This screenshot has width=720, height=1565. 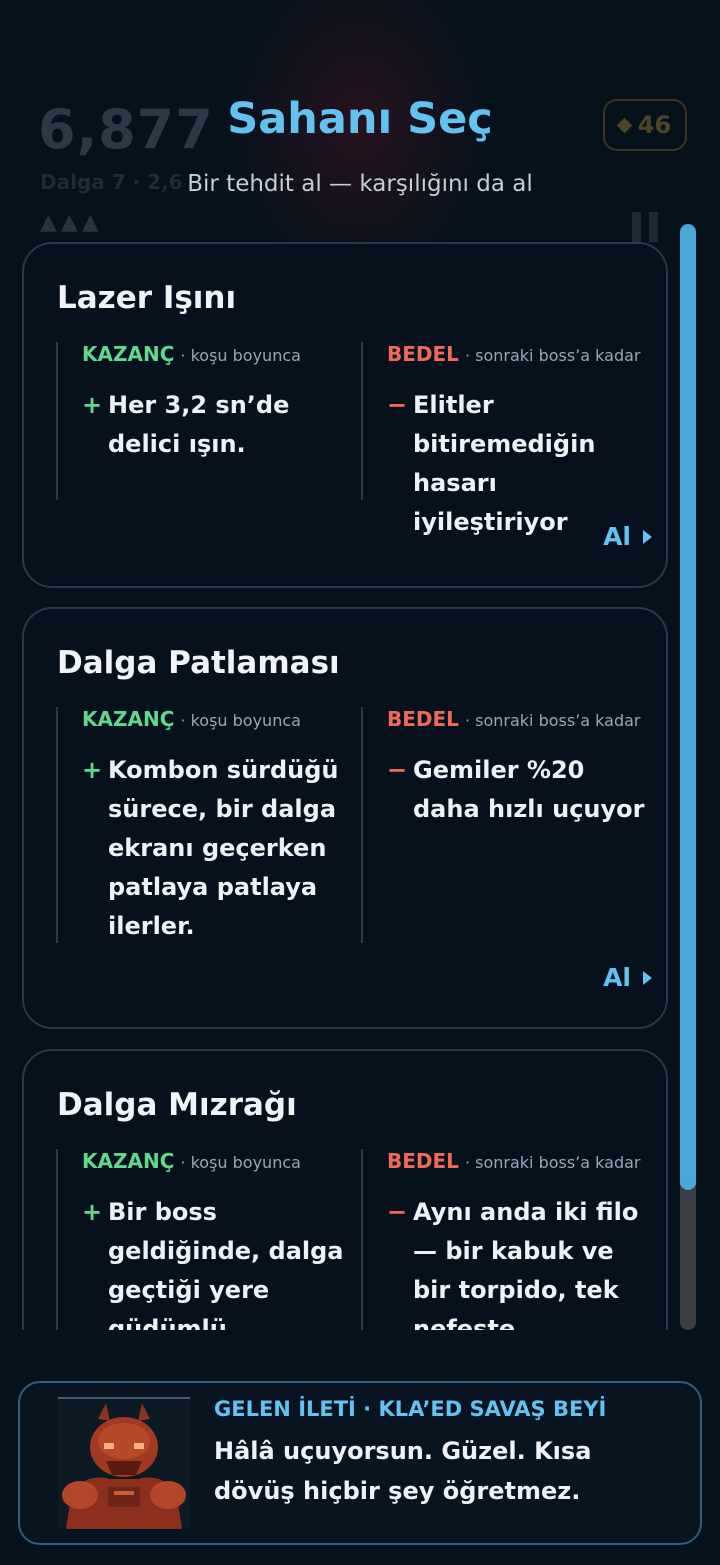 What do you see at coordinates (529, 789) in the screenshot?
I see `cost-text: Gemiler %20 daha hızlı uçuyor` at bounding box center [529, 789].